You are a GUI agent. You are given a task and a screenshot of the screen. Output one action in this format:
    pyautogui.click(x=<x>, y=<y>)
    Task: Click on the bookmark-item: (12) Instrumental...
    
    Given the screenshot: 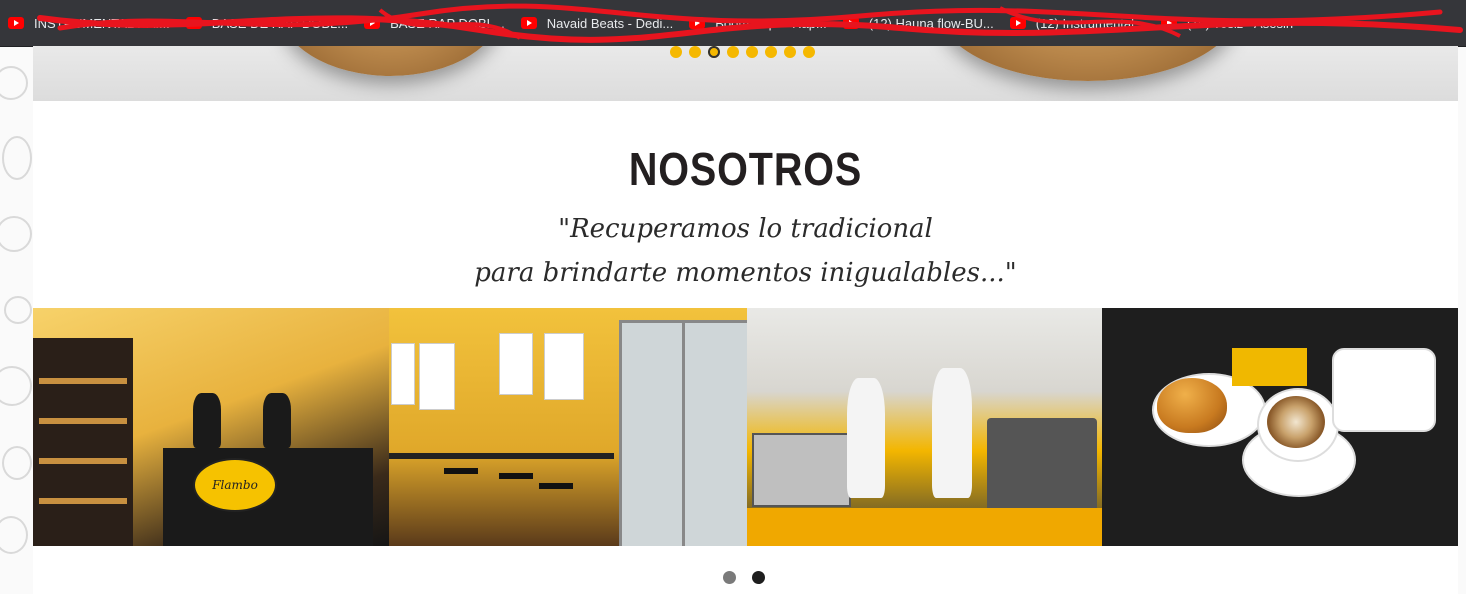 What is the action you would take?
    pyautogui.click(x=1077, y=23)
    